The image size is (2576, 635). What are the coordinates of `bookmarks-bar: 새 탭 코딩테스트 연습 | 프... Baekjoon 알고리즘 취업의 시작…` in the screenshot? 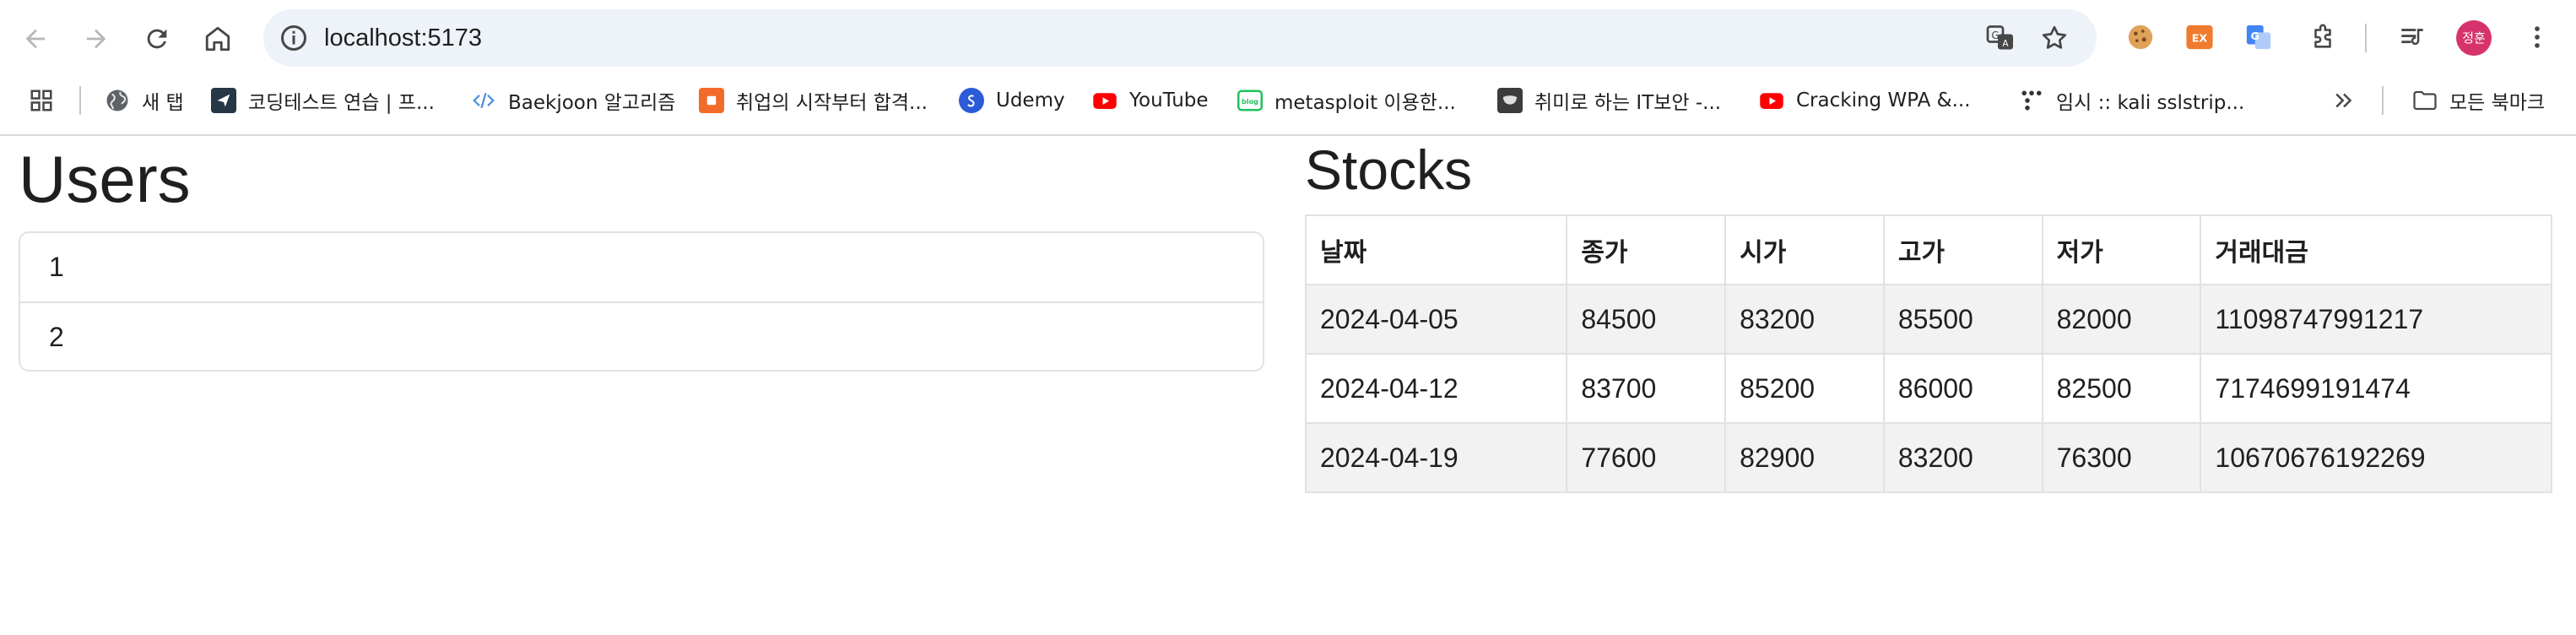 It's located at (1288, 100).